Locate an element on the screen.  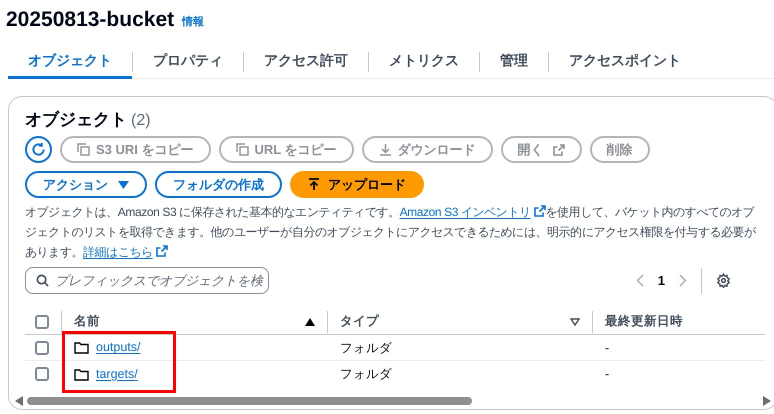
tab: プロパティ is located at coordinates (188, 62).